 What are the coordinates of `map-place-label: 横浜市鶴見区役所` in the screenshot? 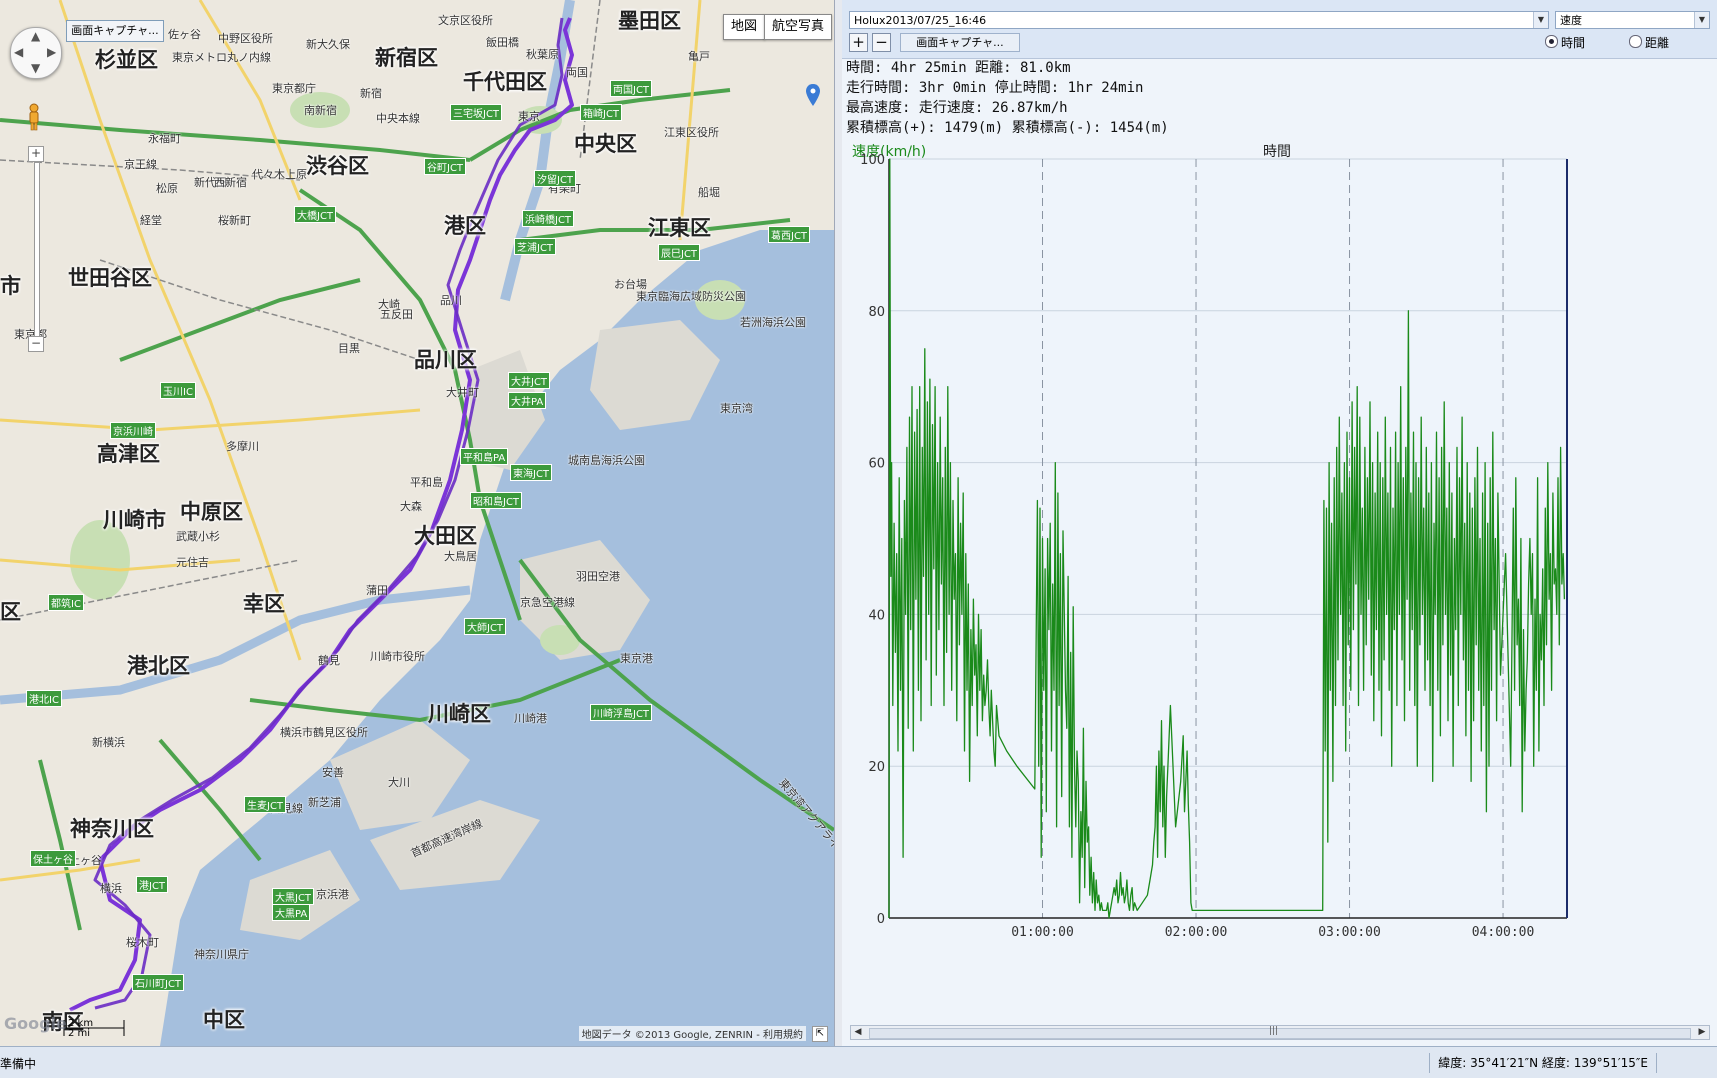 It's located at (324, 732).